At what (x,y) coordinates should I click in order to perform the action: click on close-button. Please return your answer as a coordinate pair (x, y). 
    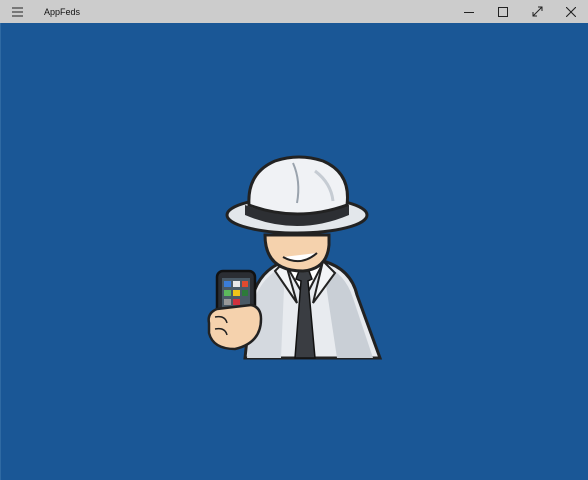
    Looking at the image, I should click on (571, 11).